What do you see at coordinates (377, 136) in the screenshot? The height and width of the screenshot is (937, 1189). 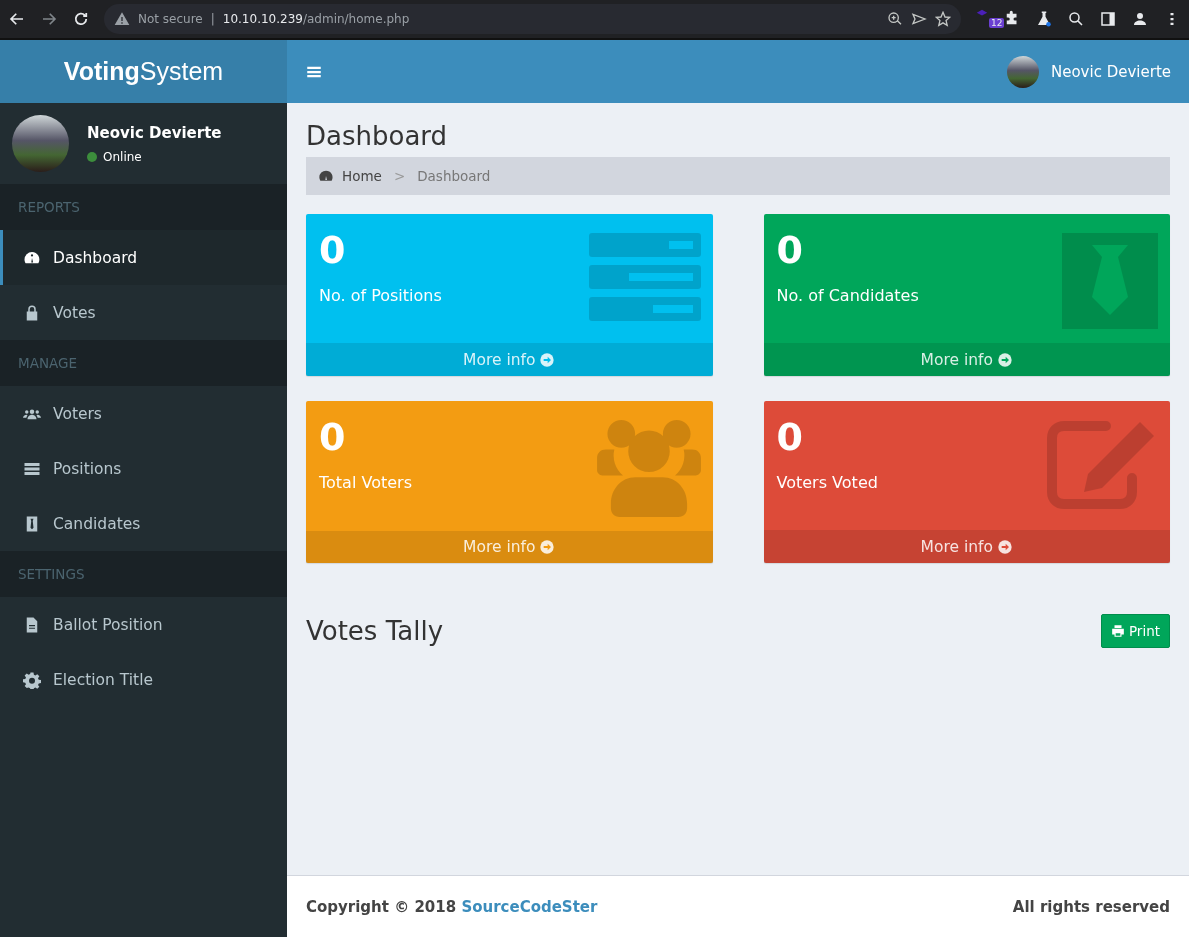 I see `page-title: Dashboard` at bounding box center [377, 136].